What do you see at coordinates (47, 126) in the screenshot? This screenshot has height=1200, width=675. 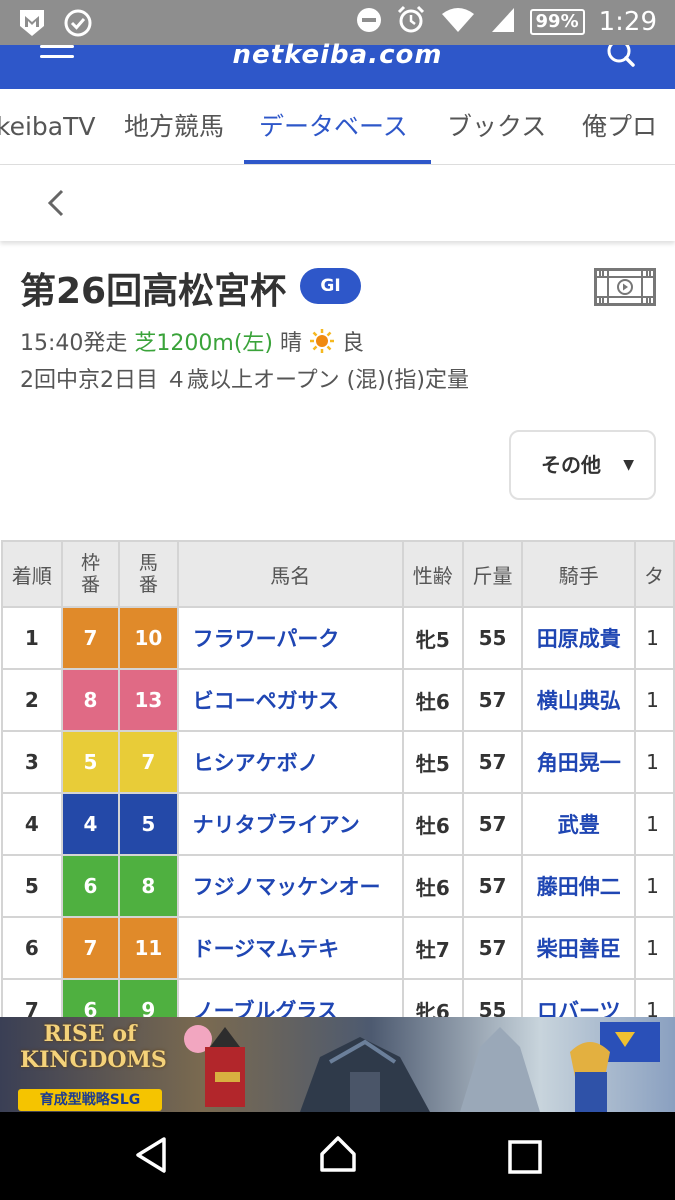 I see `tab-keibatv: keibaTV` at bounding box center [47, 126].